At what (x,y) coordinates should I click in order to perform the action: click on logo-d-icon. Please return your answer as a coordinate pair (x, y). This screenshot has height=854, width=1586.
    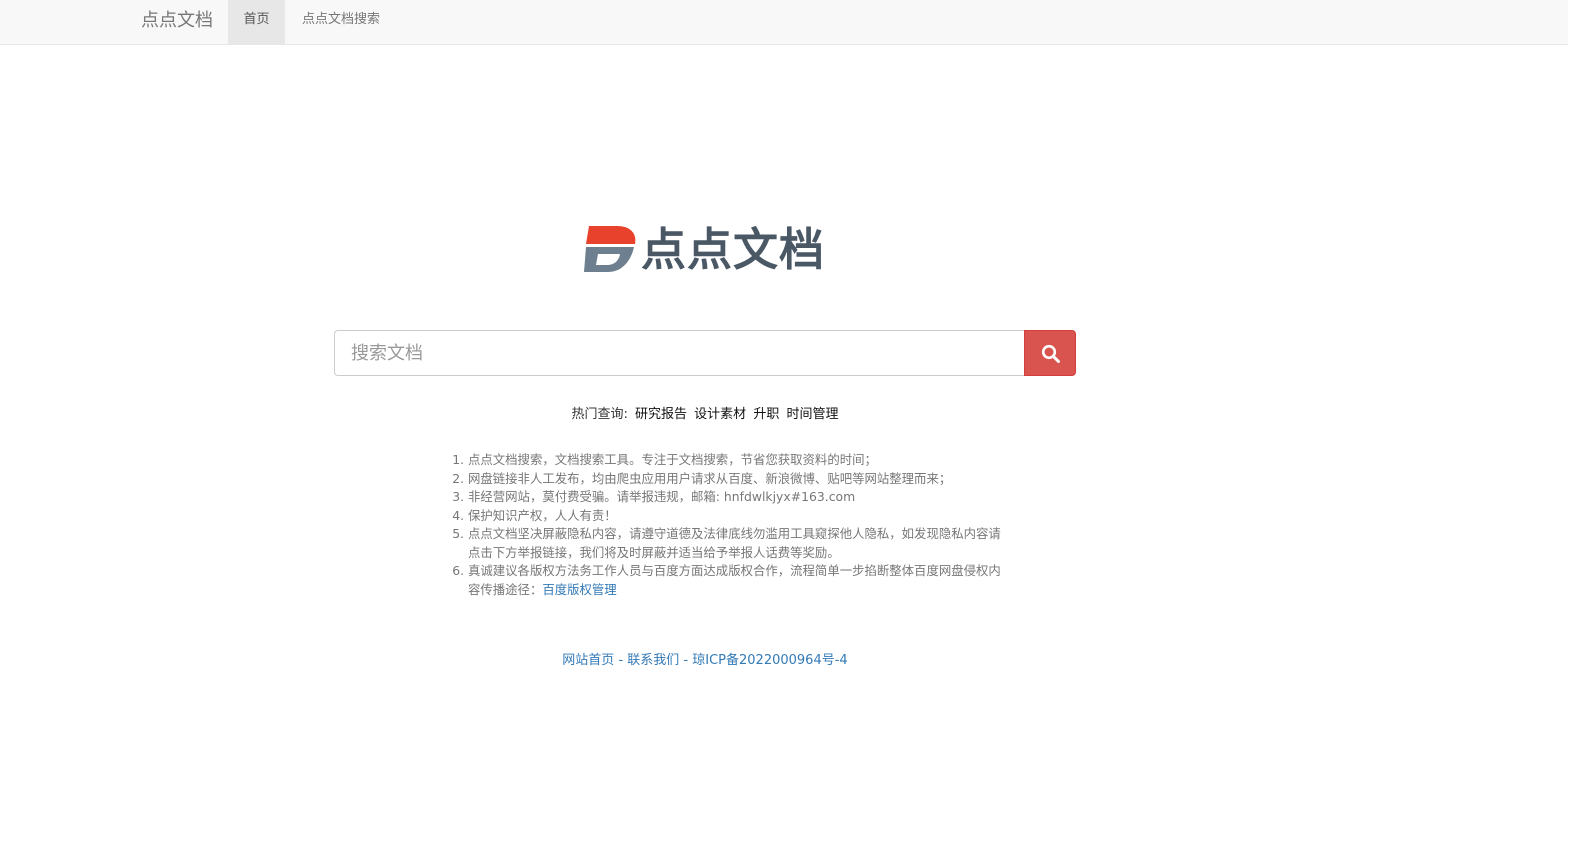
    Looking at the image, I should click on (610, 249).